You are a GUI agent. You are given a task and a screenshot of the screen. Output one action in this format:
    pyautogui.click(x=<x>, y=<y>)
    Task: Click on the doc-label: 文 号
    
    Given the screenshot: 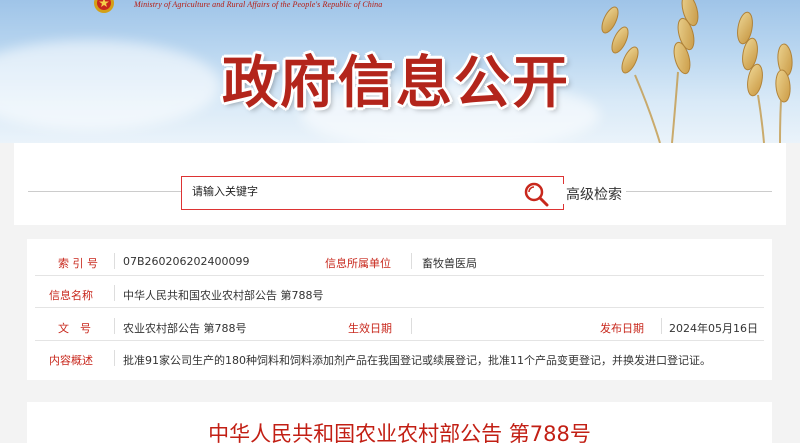 What is the action you would take?
    pyautogui.click(x=74, y=328)
    